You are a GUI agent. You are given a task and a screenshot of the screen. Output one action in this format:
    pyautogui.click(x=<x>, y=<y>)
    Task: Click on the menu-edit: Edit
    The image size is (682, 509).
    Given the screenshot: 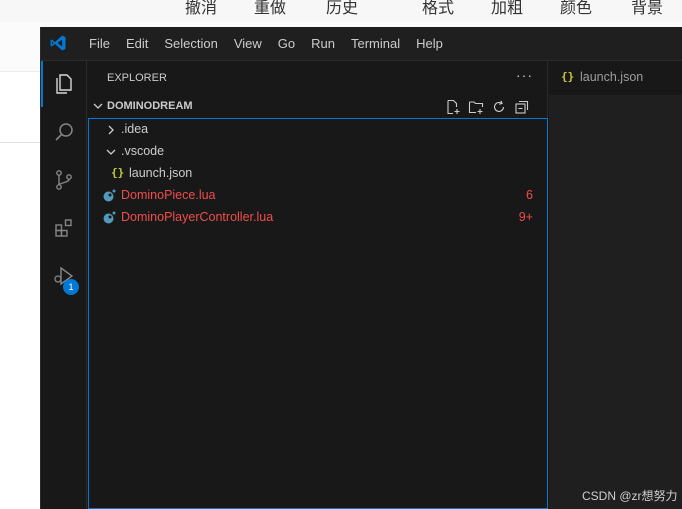 What is the action you would take?
    pyautogui.click(x=137, y=44)
    